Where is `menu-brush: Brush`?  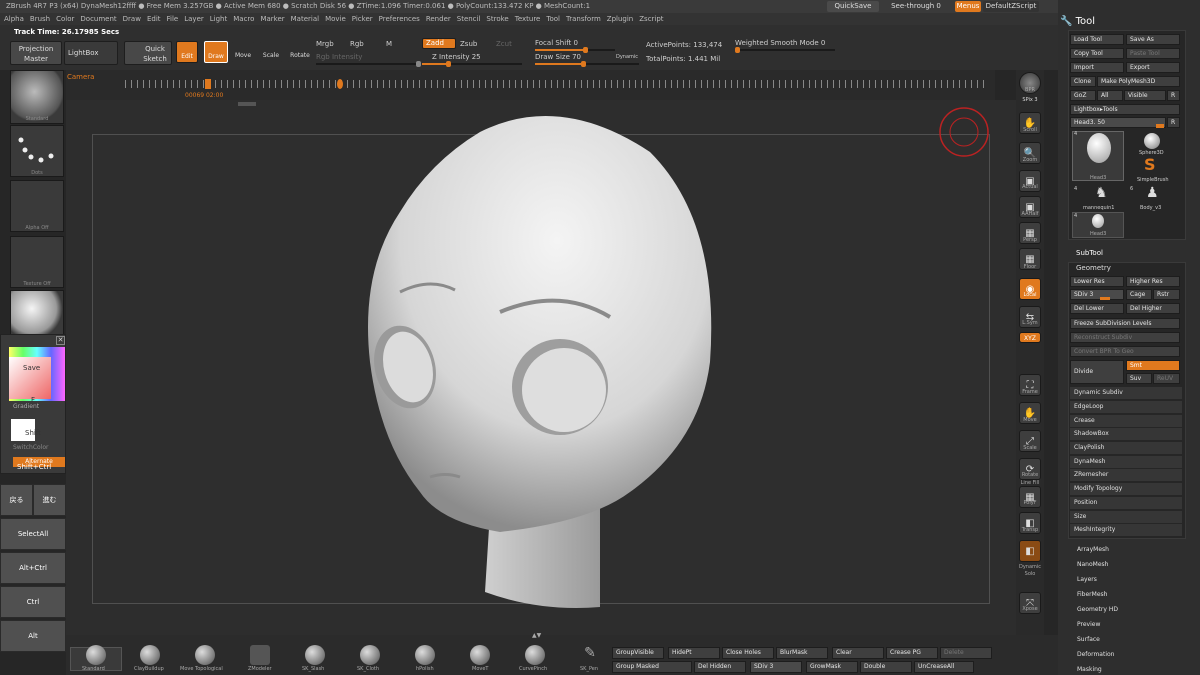 menu-brush: Brush is located at coordinates (40, 19).